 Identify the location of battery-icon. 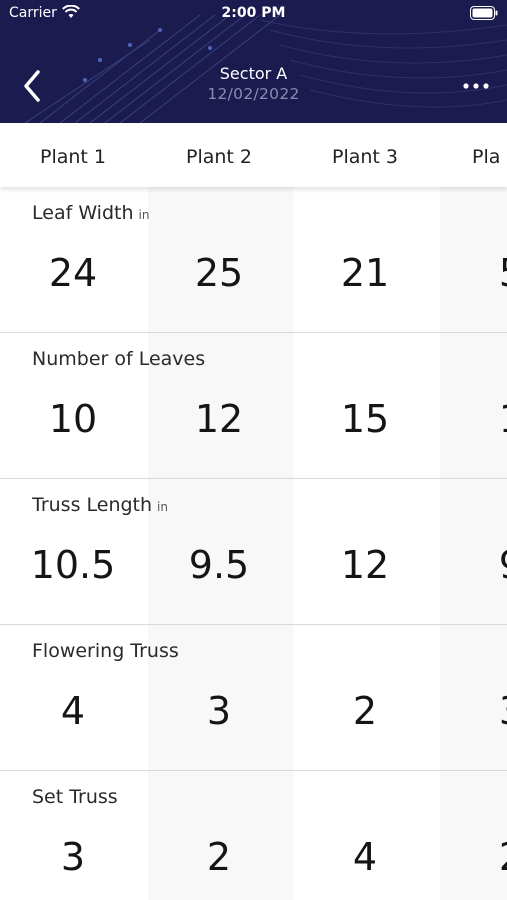
(484, 13).